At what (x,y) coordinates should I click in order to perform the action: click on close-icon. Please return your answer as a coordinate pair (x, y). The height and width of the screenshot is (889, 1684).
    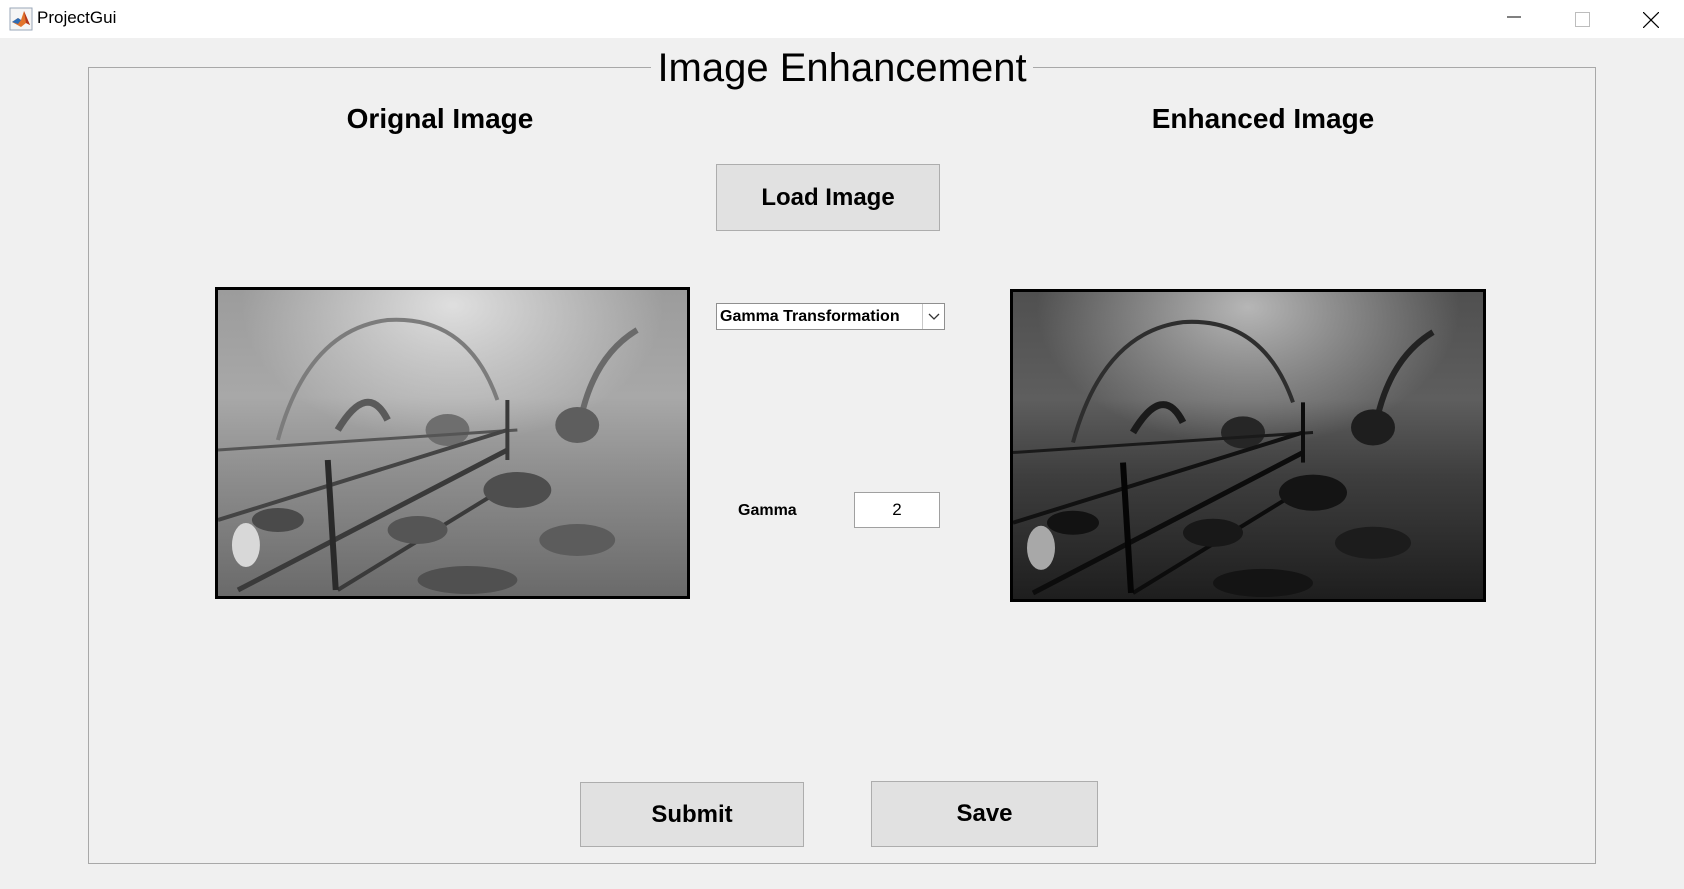
    Looking at the image, I should click on (1651, 20).